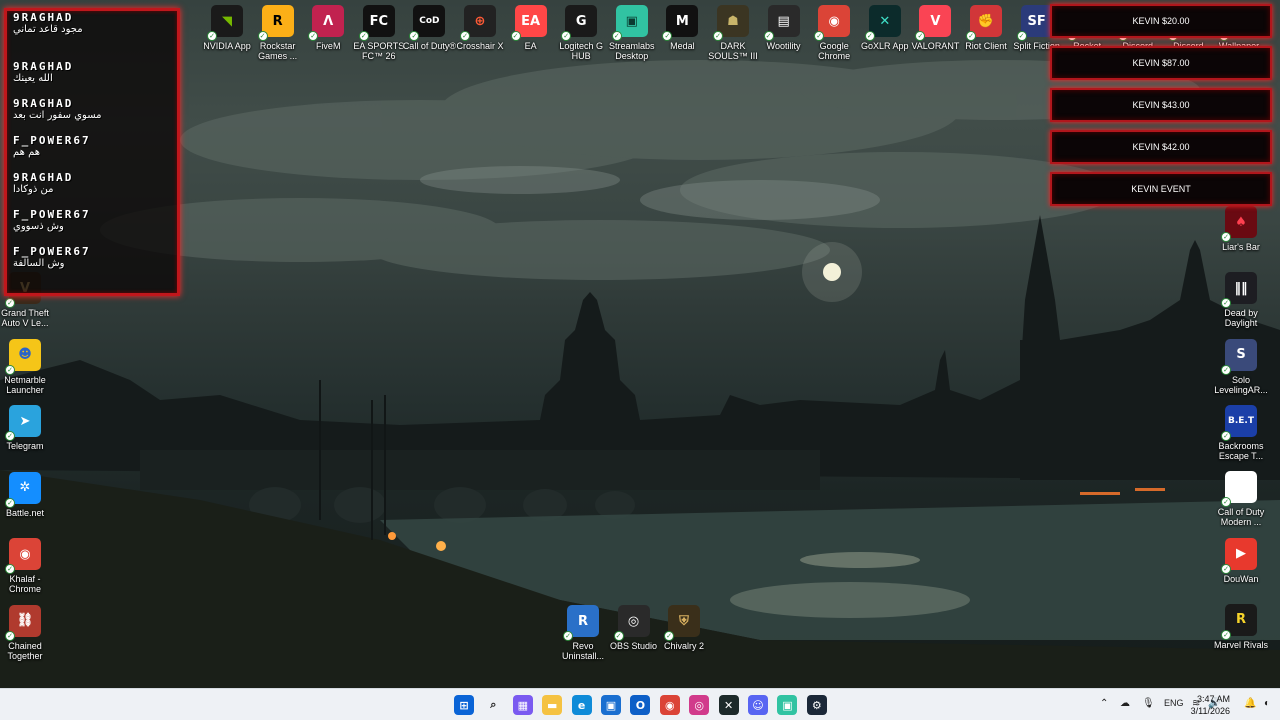 The height and width of the screenshot is (720, 1280). What do you see at coordinates (581, 705) in the screenshot?
I see `edge-icon: e` at bounding box center [581, 705].